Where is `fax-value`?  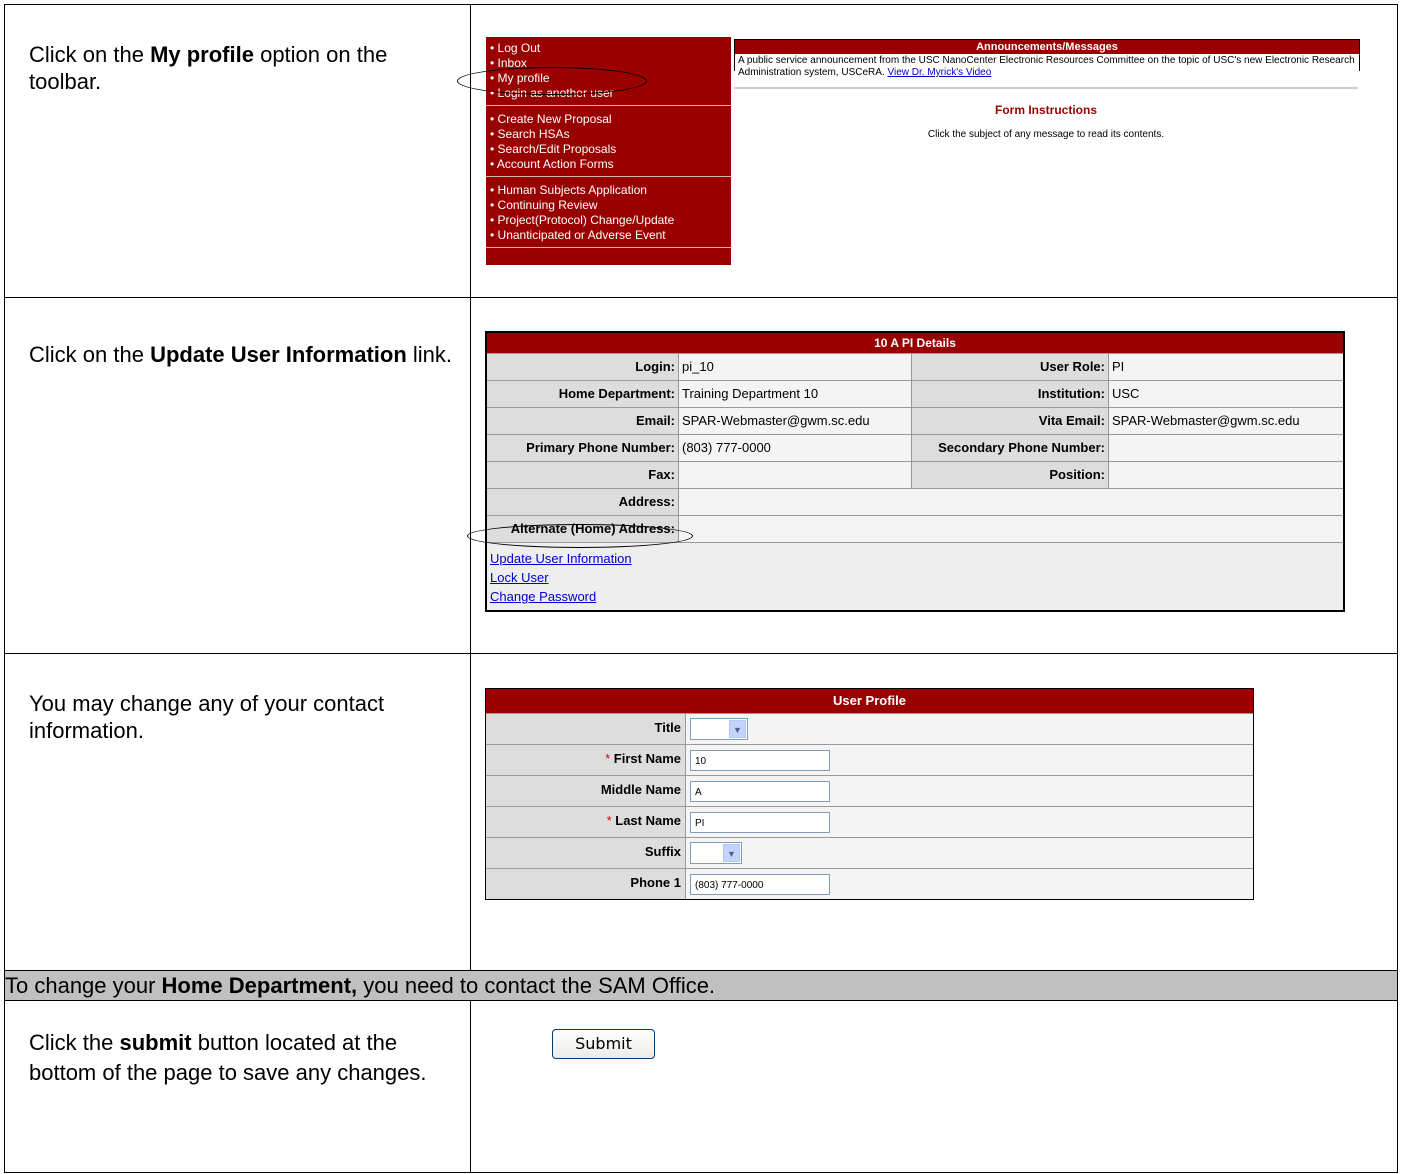
fax-value is located at coordinates (795, 475).